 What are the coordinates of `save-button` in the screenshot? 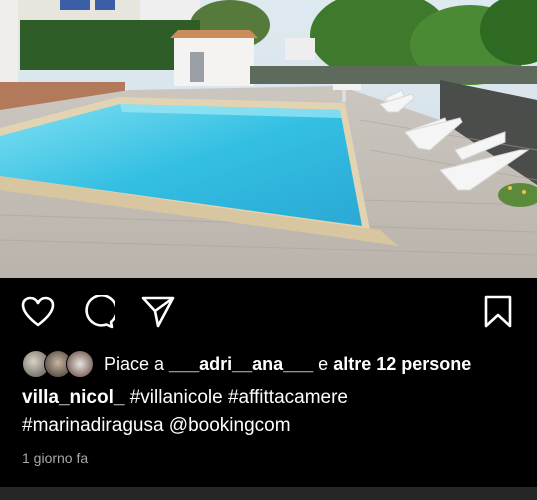 It's located at (498, 312).